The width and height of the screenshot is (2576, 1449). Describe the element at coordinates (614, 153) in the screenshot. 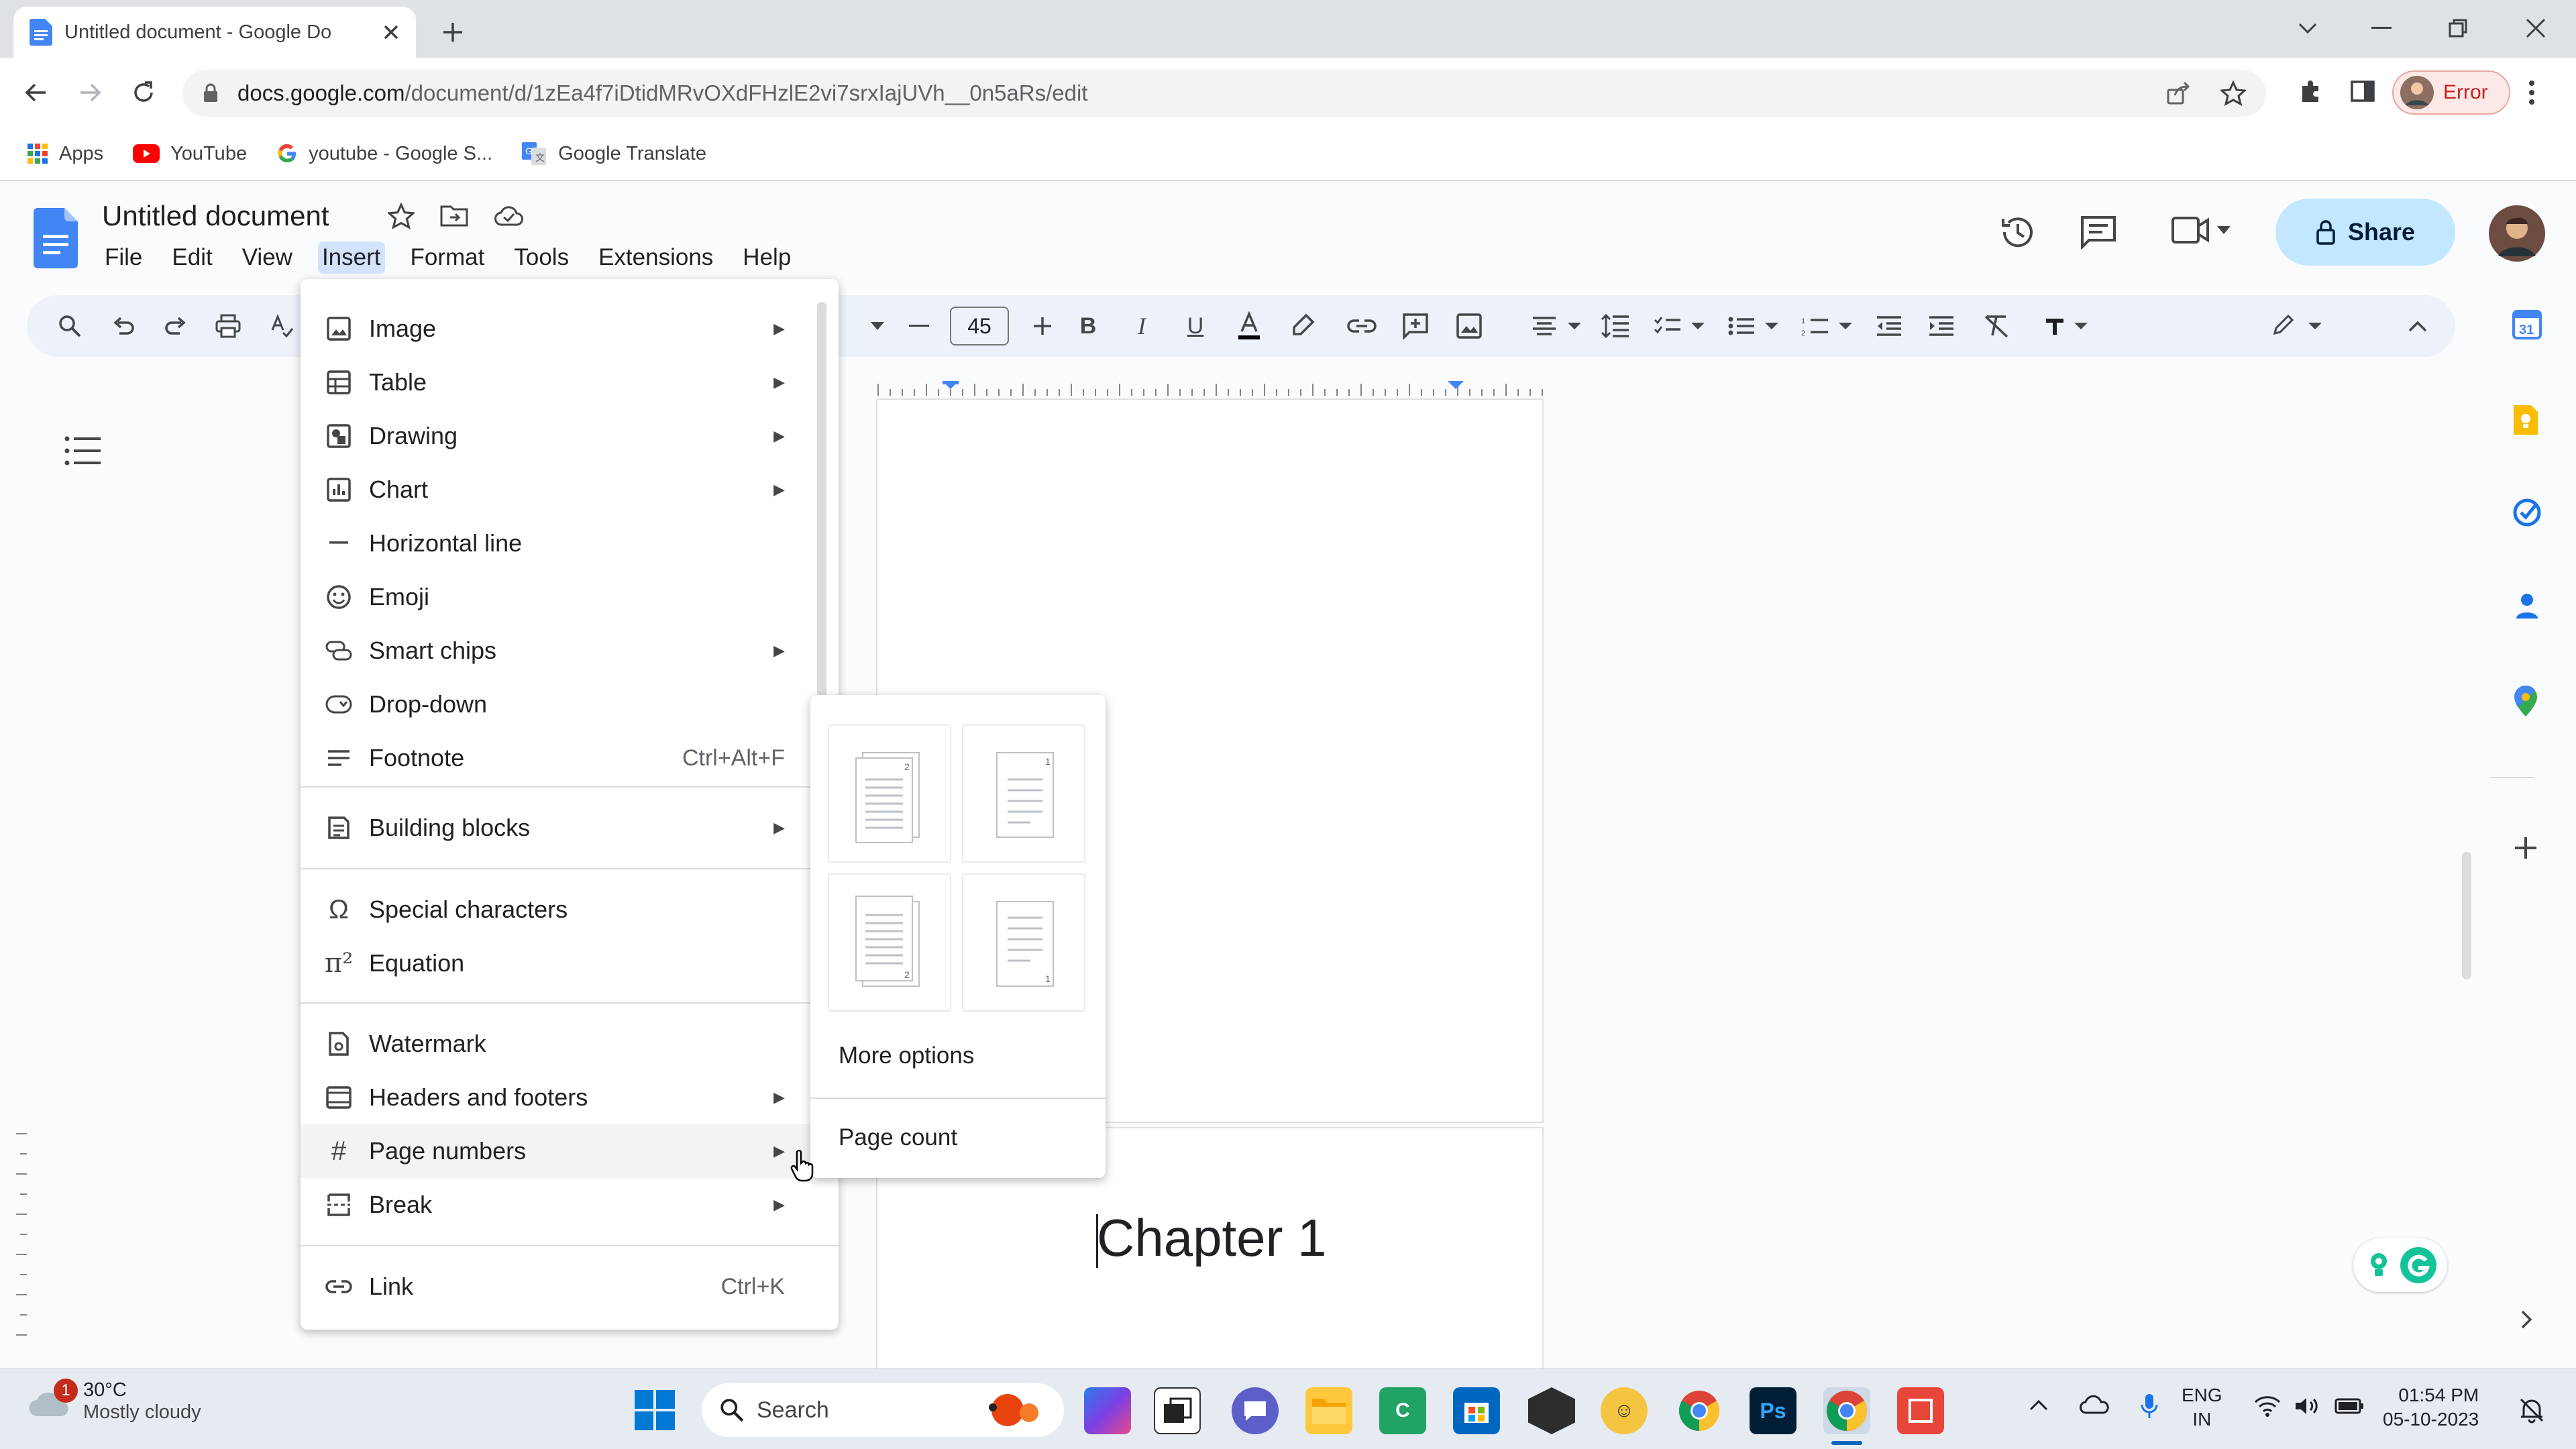

I see `bookmark-google-translate: G文 Google Translate` at that location.